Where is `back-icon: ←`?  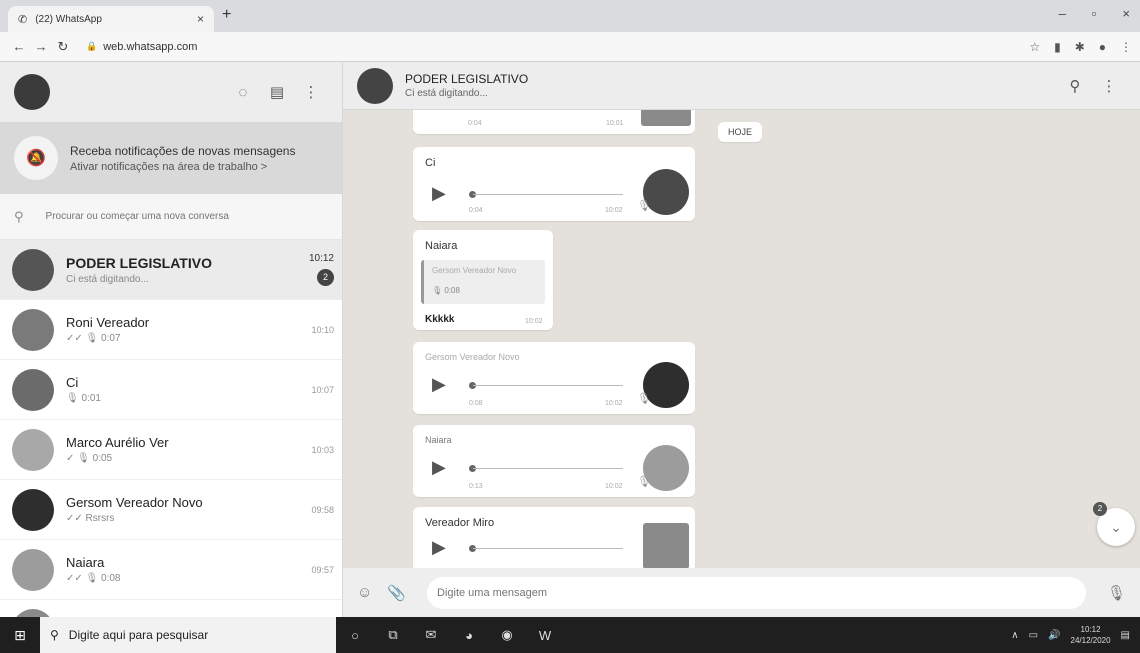 back-icon: ← is located at coordinates (19, 46).